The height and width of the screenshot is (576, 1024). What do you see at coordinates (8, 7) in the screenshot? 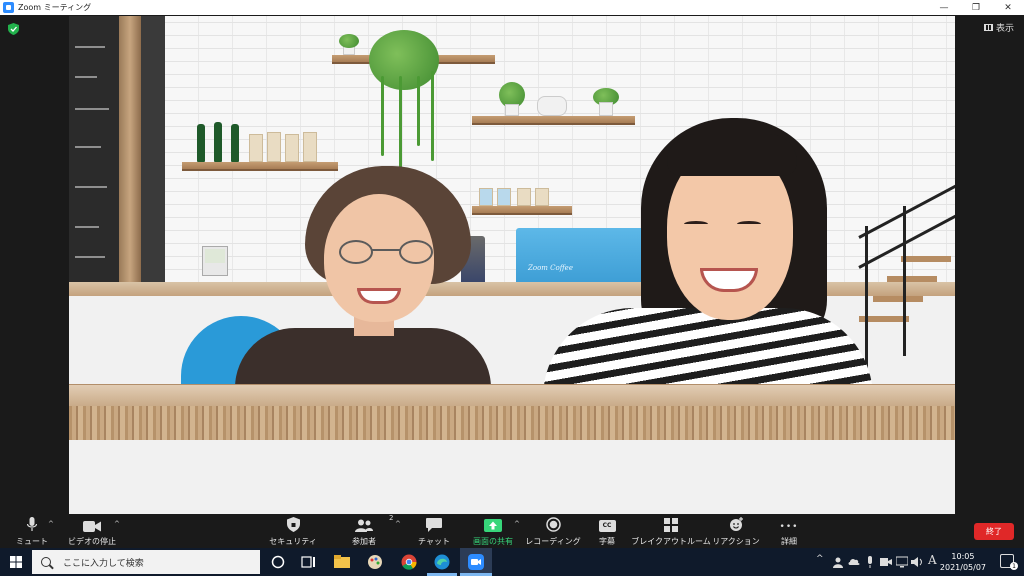
I see `zoom-app-icon` at bounding box center [8, 7].